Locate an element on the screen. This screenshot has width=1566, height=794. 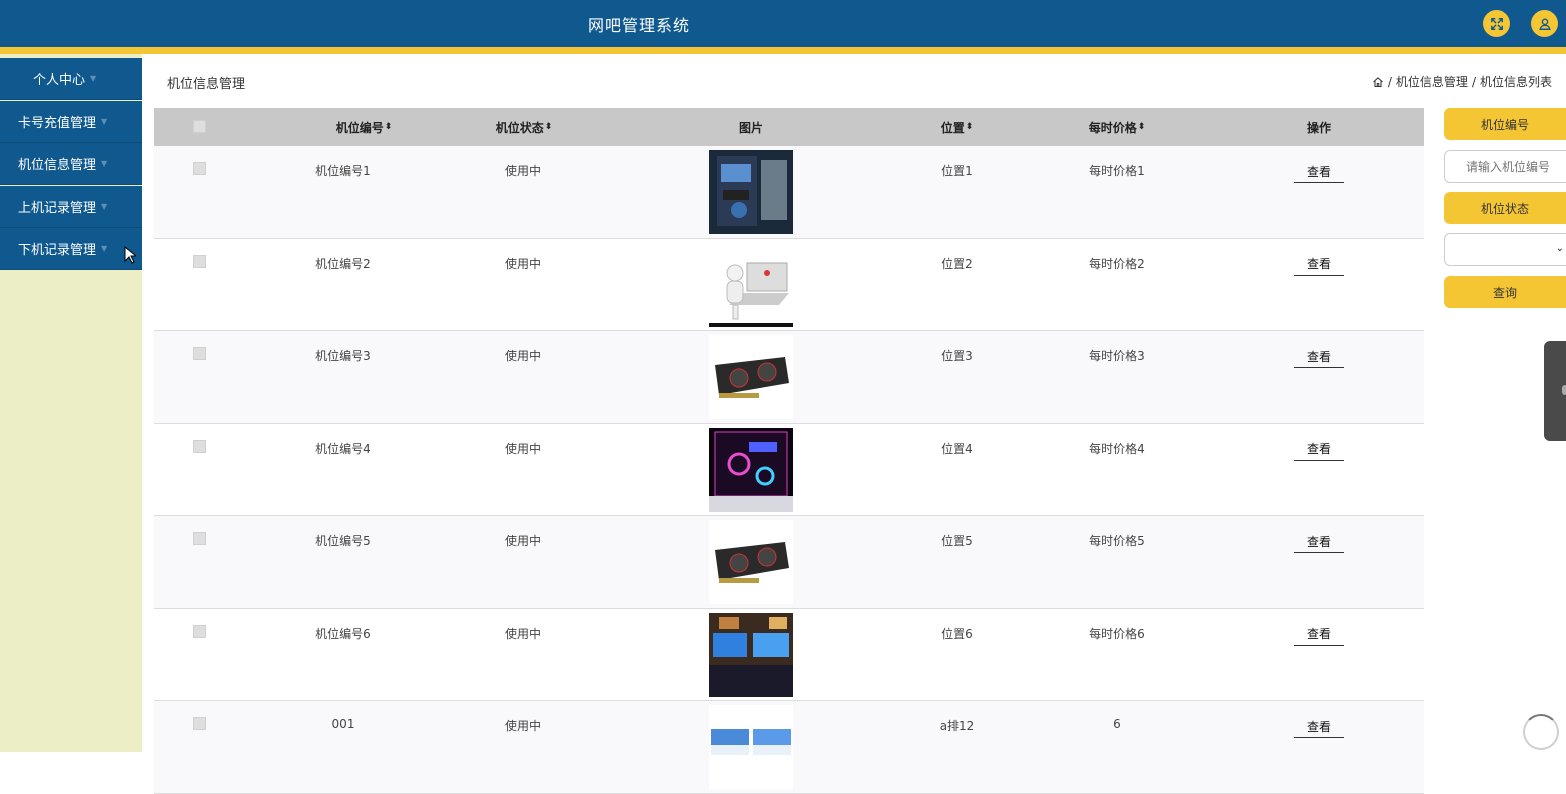
monitors-thumb is located at coordinates (751, 747).